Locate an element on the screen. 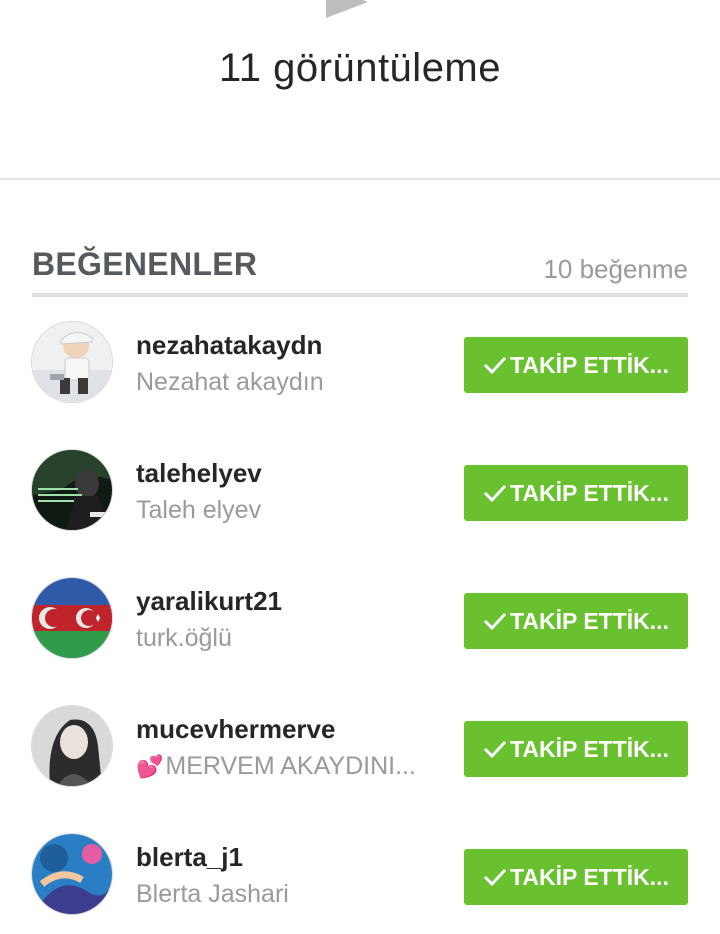 Image resolution: width=720 pixels, height=934 pixels. section-divider is located at coordinates (360, 179).